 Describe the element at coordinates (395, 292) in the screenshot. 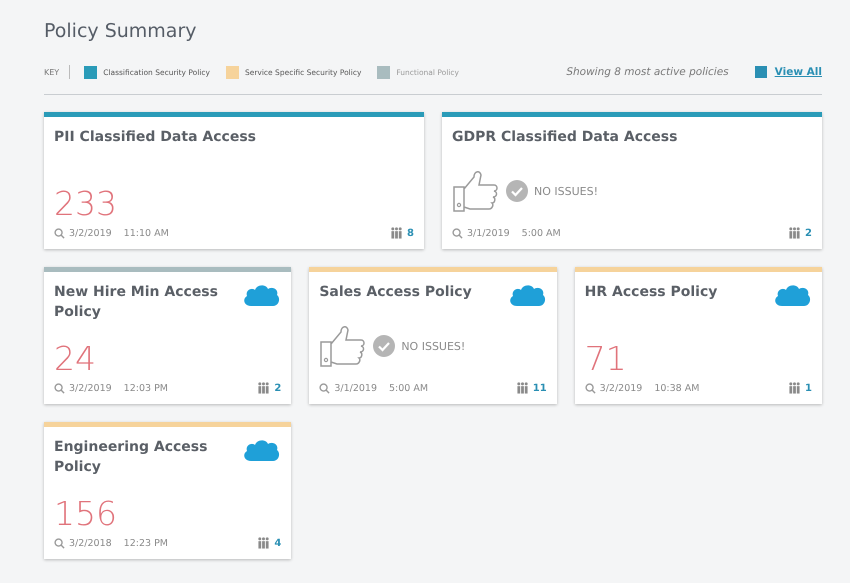

I see `card-title: Sales Access Policy` at that location.